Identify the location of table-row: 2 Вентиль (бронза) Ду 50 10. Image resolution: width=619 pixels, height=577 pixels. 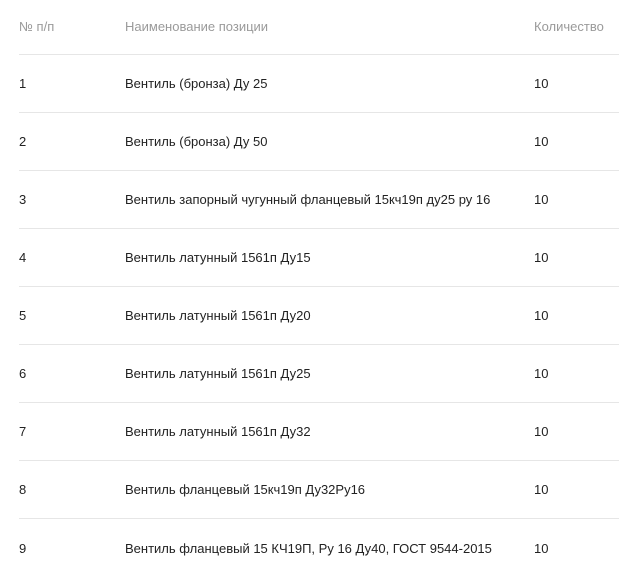
(319, 142).